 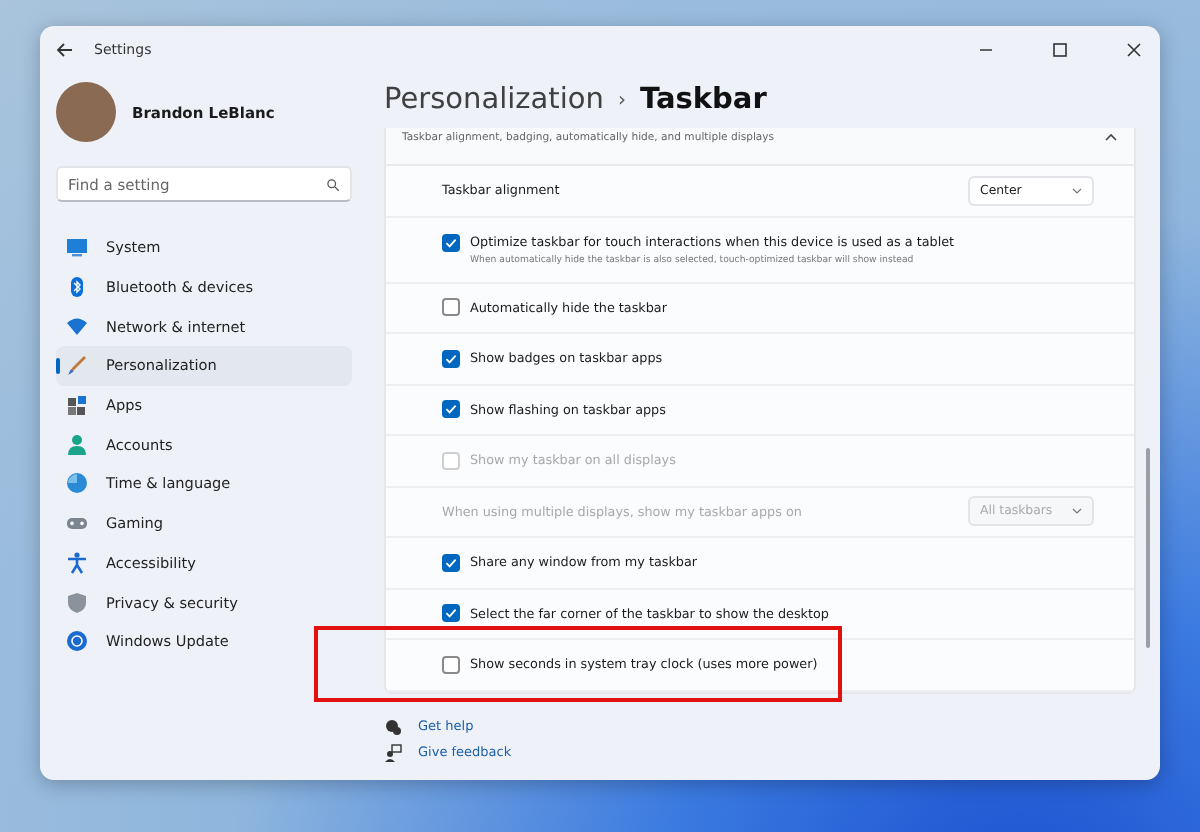 What do you see at coordinates (1133, 50) in the screenshot?
I see `close-icon` at bounding box center [1133, 50].